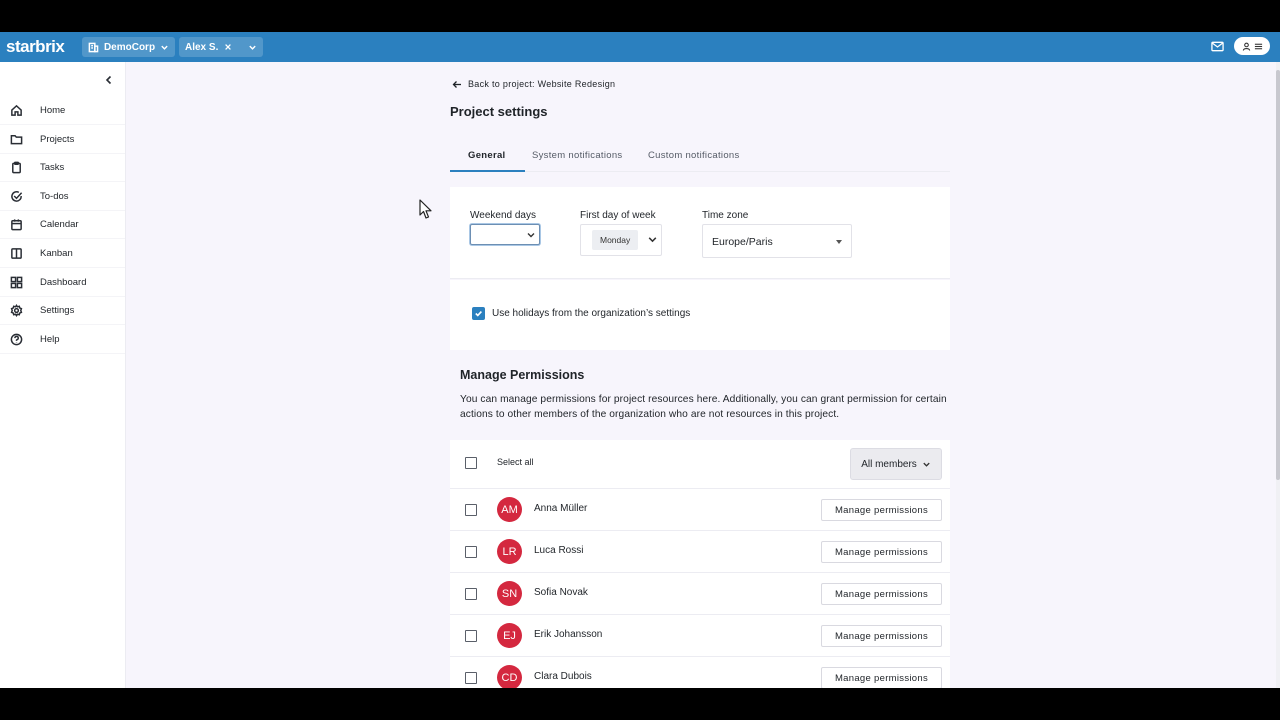  I want to click on tab-general: General, so click(486, 155).